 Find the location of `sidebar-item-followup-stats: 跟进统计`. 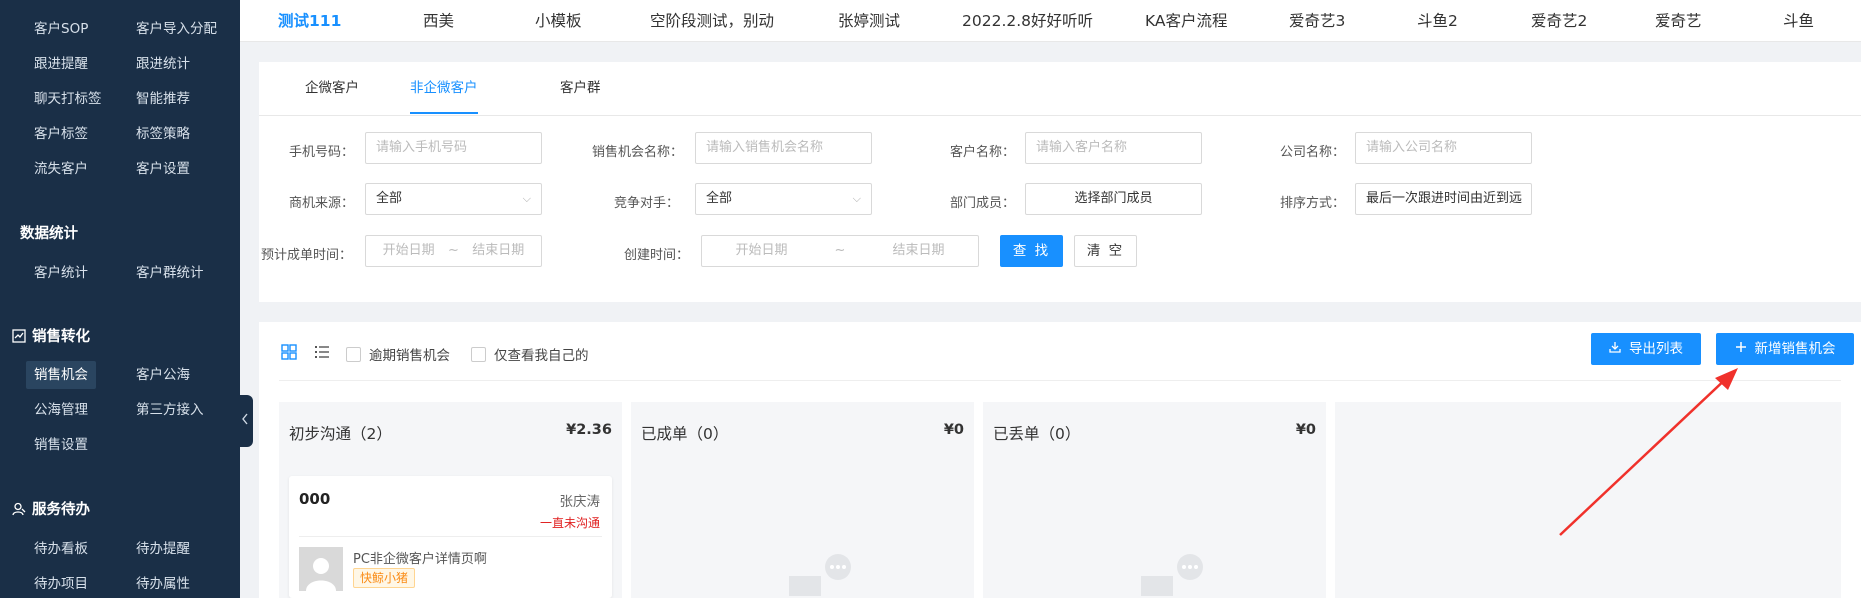

sidebar-item-followup-stats: 跟进统计 is located at coordinates (163, 64).